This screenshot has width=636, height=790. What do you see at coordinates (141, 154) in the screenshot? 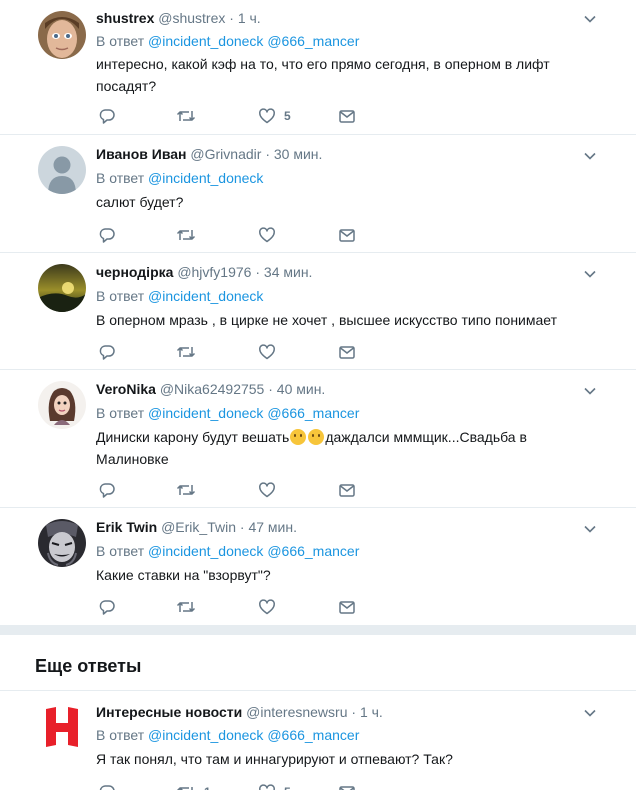
I see `author-name: Иванов Иван` at bounding box center [141, 154].